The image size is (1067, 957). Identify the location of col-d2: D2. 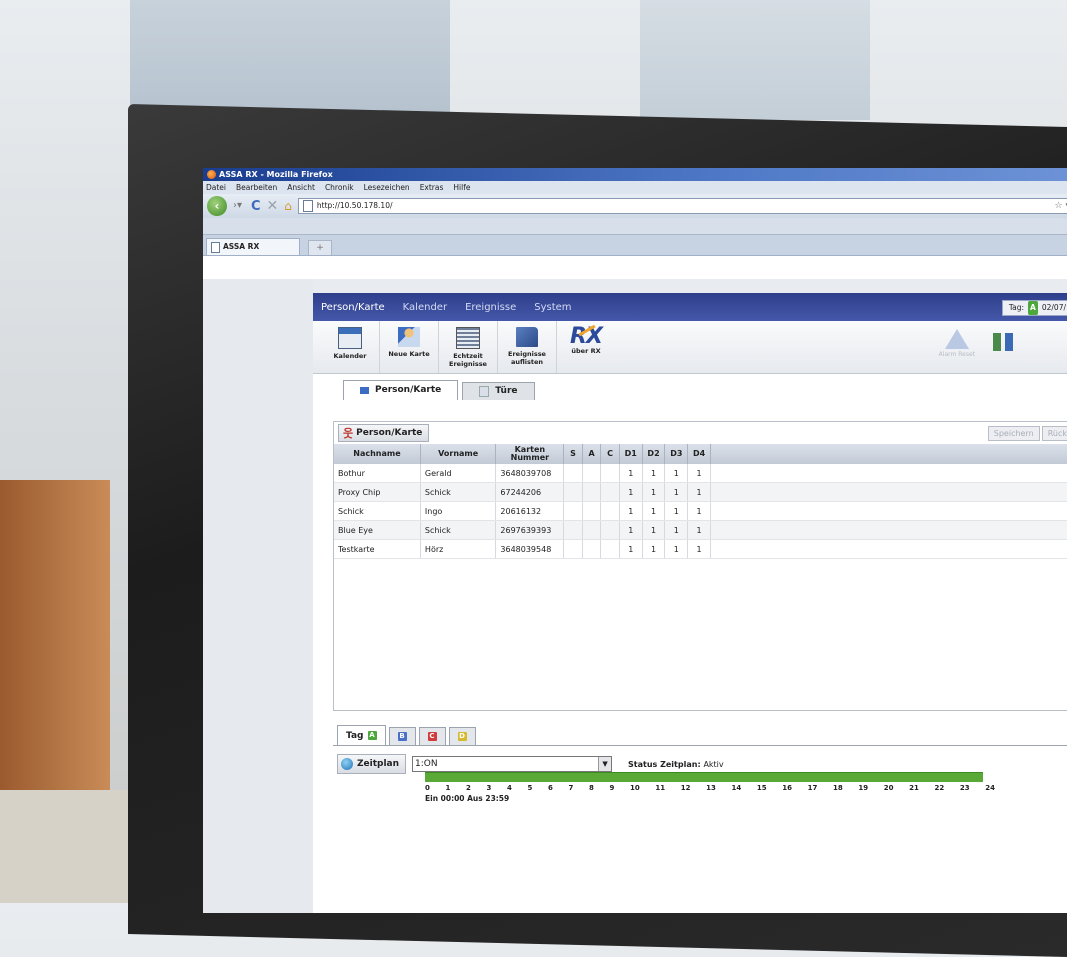
(654, 454).